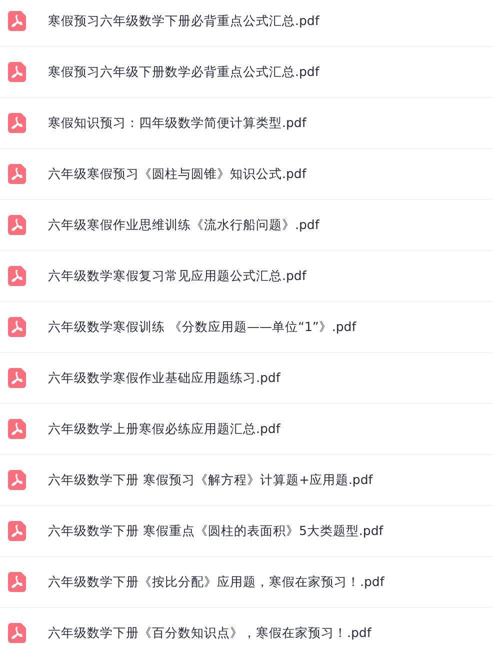 The width and height of the screenshot is (493, 651). What do you see at coordinates (184, 21) in the screenshot?
I see `file-link: 寒假预习六年级数学下册必背重点公式汇总.pdf` at bounding box center [184, 21].